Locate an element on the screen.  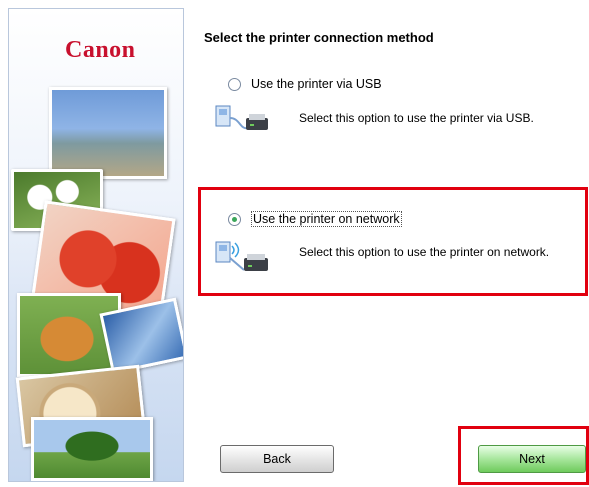
next-button: Next is located at coordinates (532, 459).